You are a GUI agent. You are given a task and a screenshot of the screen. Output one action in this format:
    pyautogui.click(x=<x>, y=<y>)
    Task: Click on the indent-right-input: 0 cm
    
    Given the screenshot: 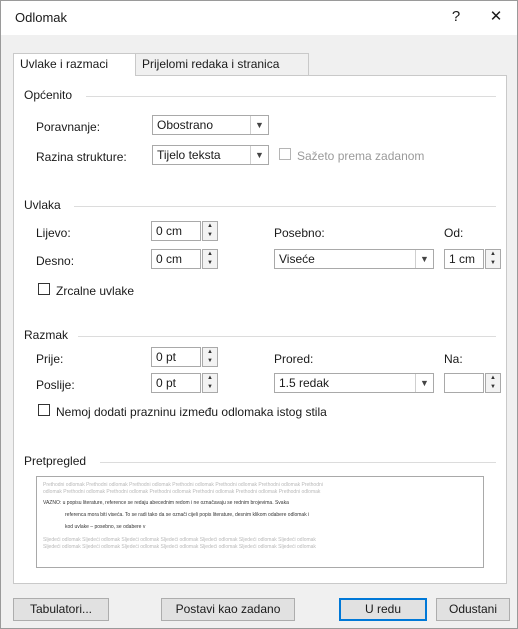 What is the action you would take?
    pyautogui.click(x=176, y=259)
    